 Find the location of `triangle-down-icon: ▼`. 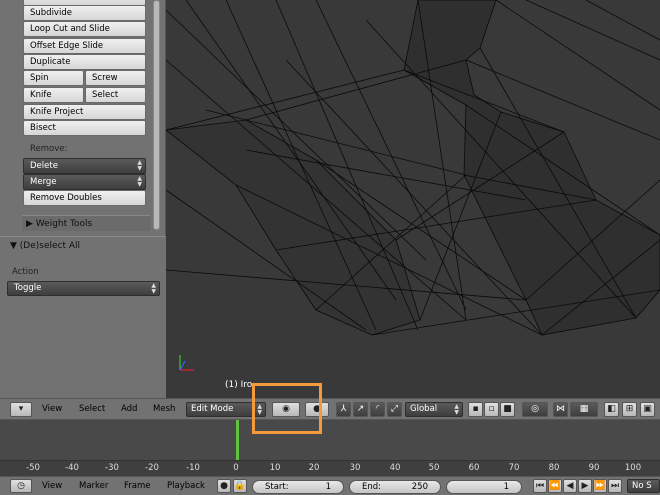

triangle-down-icon: ▼ is located at coordinates (13, 246).